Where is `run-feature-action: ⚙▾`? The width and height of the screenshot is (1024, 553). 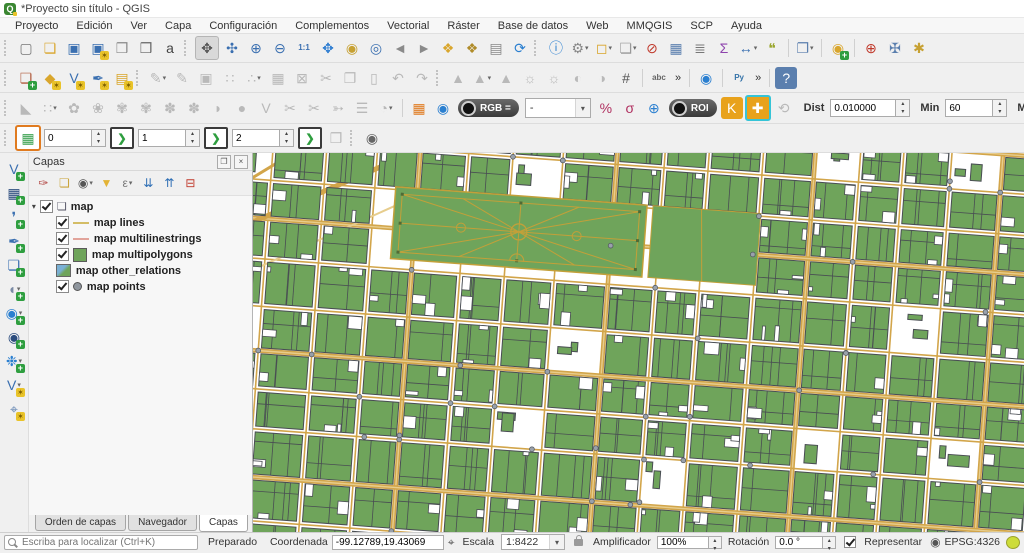
run-feature-action: ⚙▾ is located at coordinates (580, 48).